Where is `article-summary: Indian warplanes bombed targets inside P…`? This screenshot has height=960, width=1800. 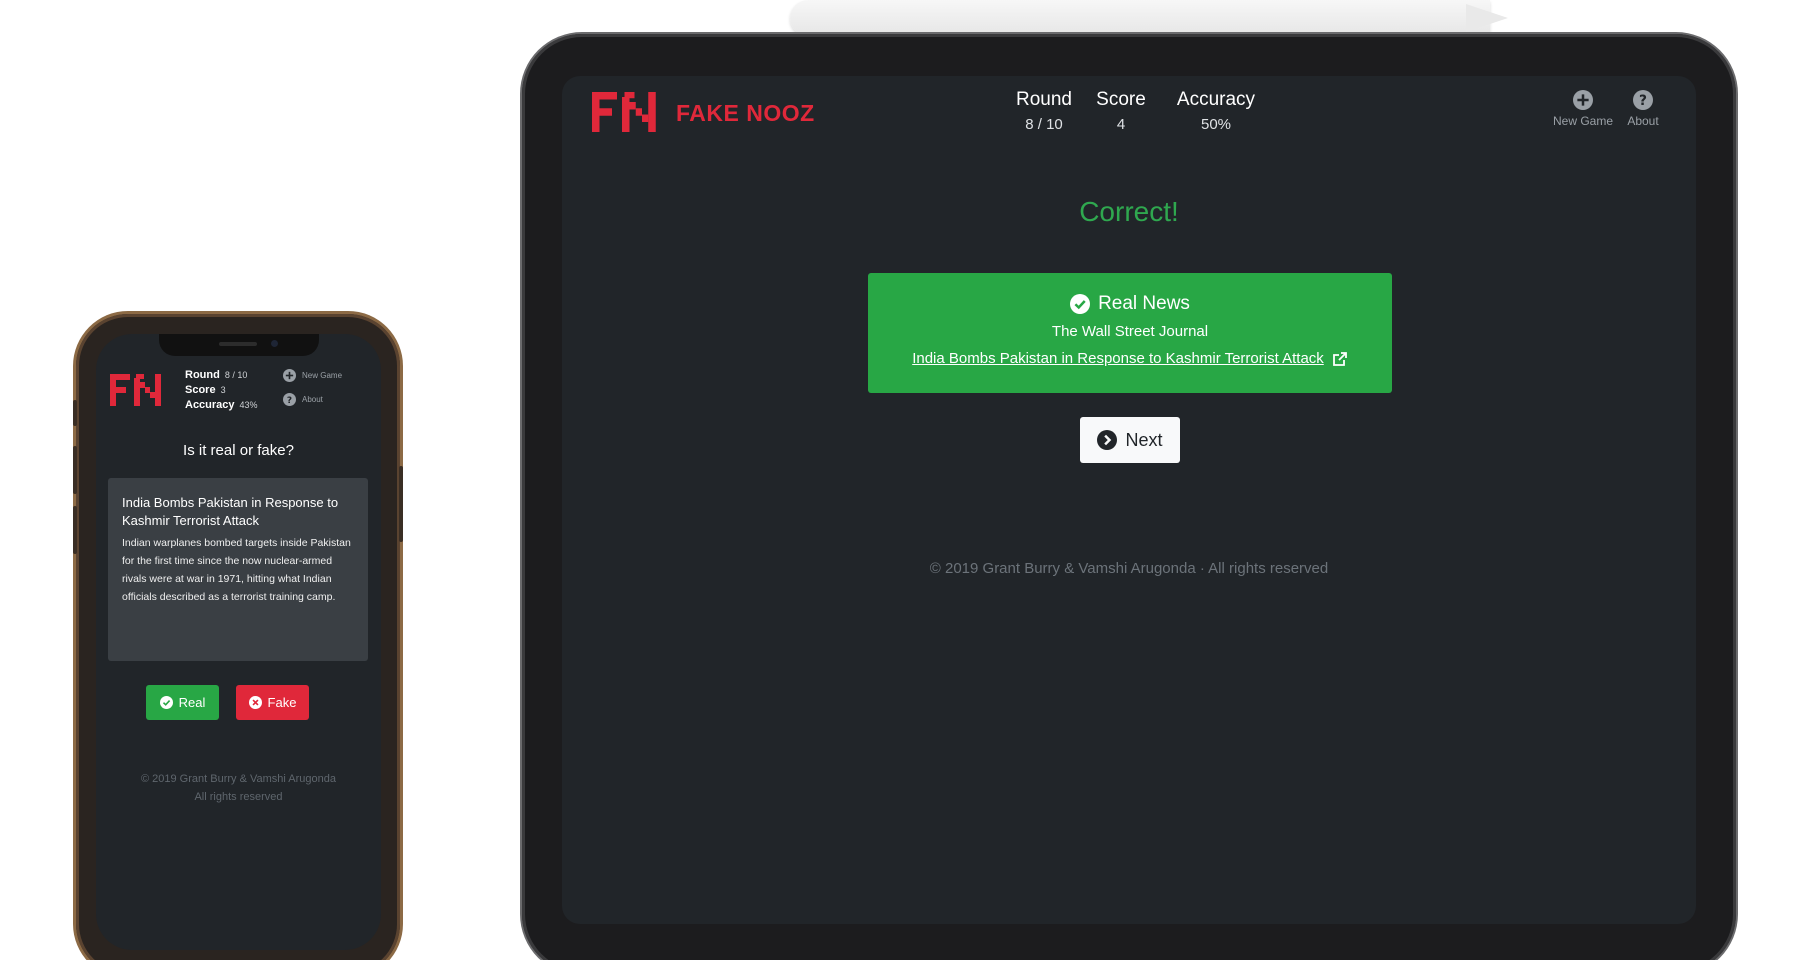
article-summary: Indian warplanes bombed targets inside P… is located at coordinates (236, 570).